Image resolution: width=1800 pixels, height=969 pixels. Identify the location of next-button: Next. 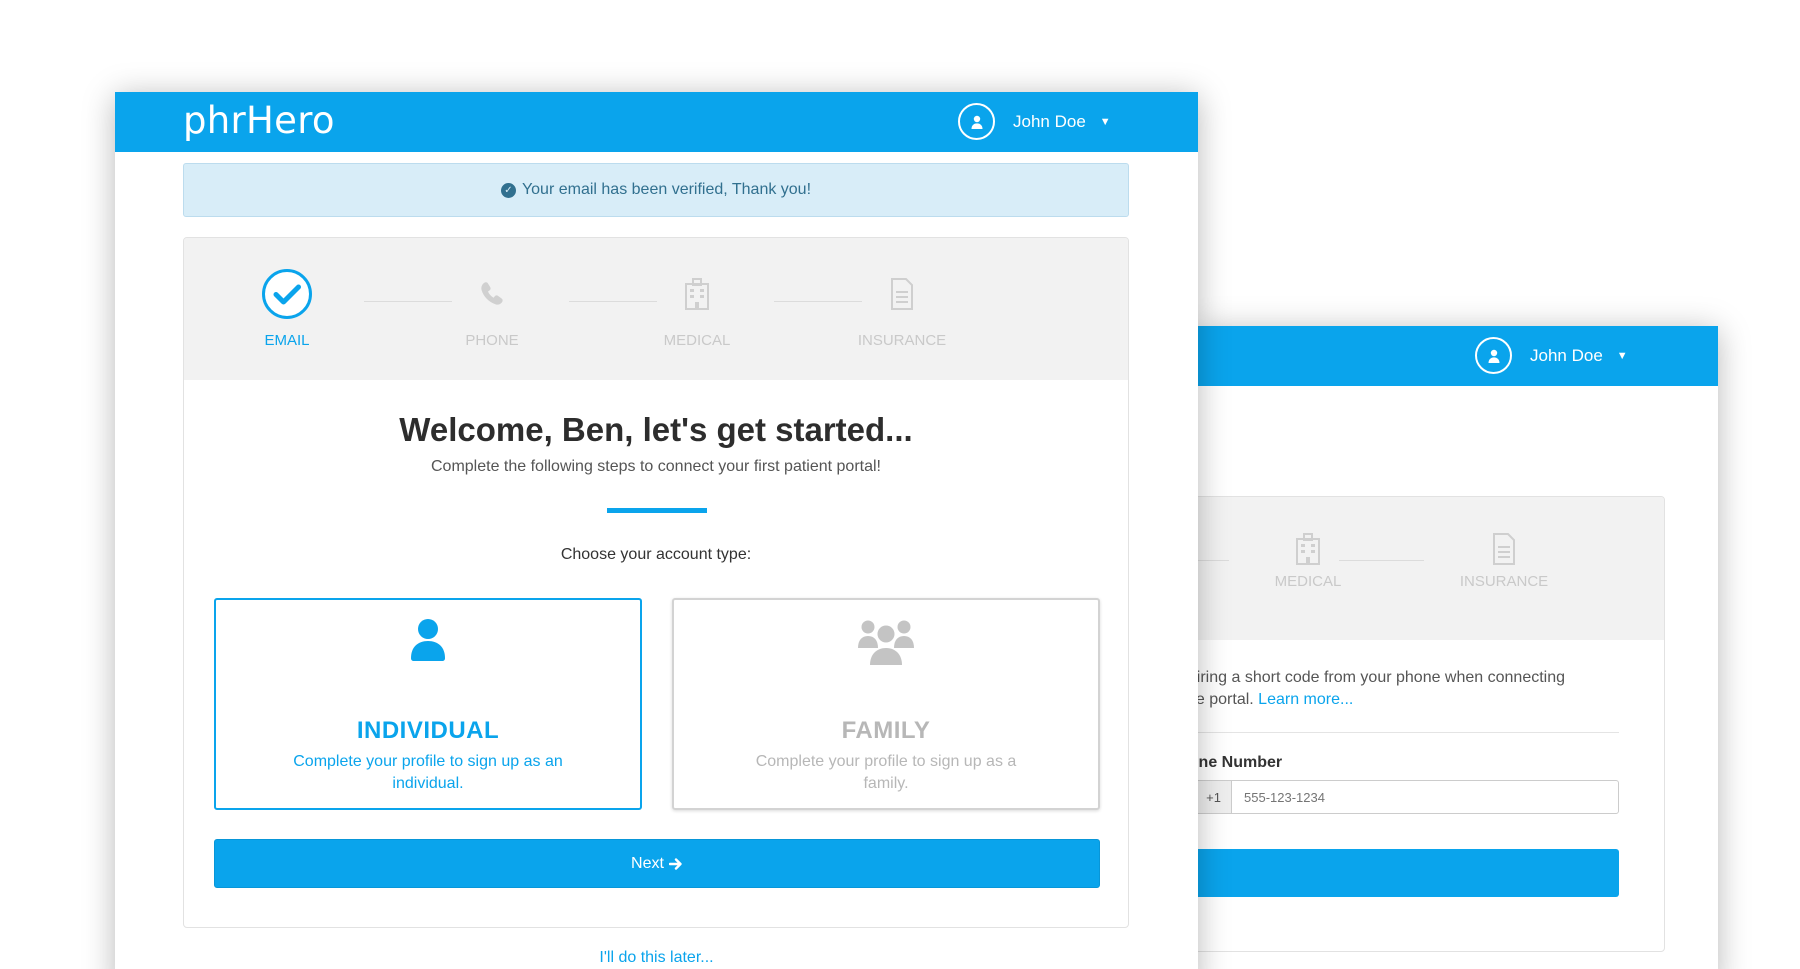
(657, 863).